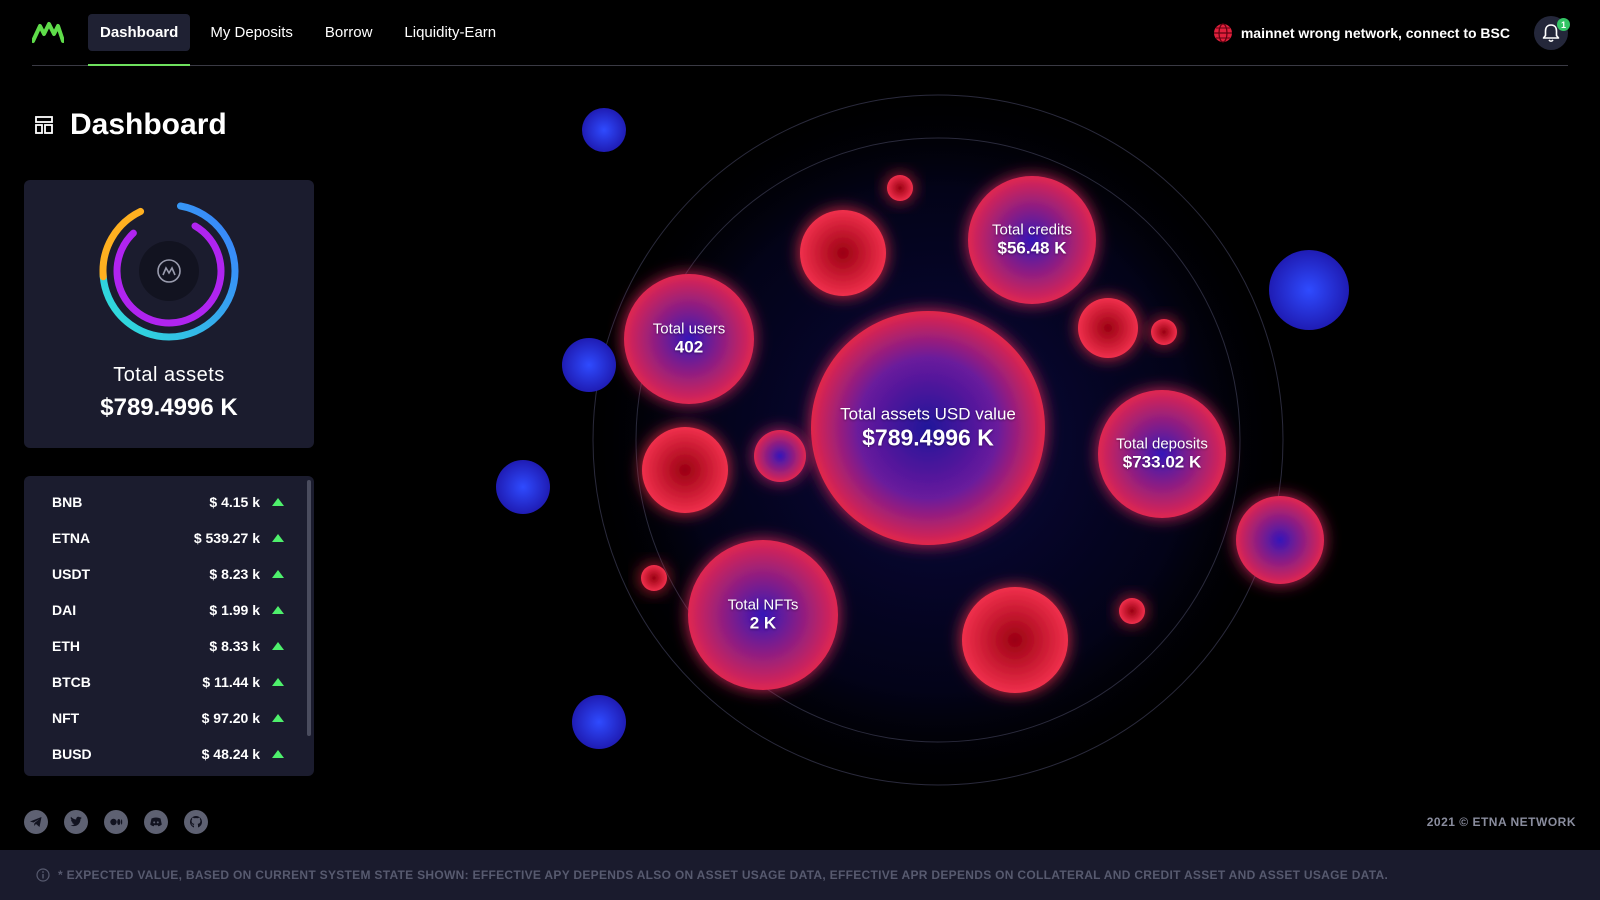  Describe the element at coordinates (169, 718) in the screenshot. I see `token-row-nft: NFT $ 97.20 k` at that location.